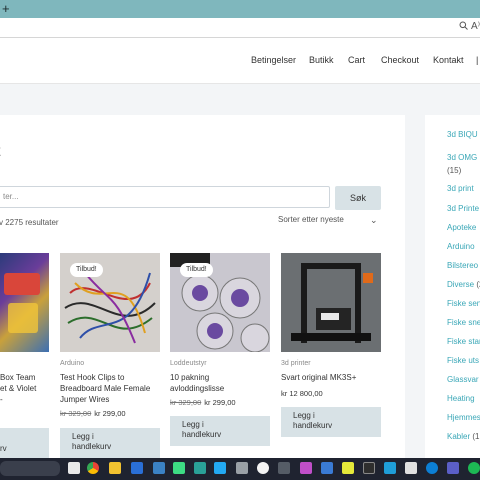 The width and height of the screenshot is (480, 480). Describe the element at coordinates (27, 388) in the screenshot. I see `product-title: Box Team et & Violet -` at that location.